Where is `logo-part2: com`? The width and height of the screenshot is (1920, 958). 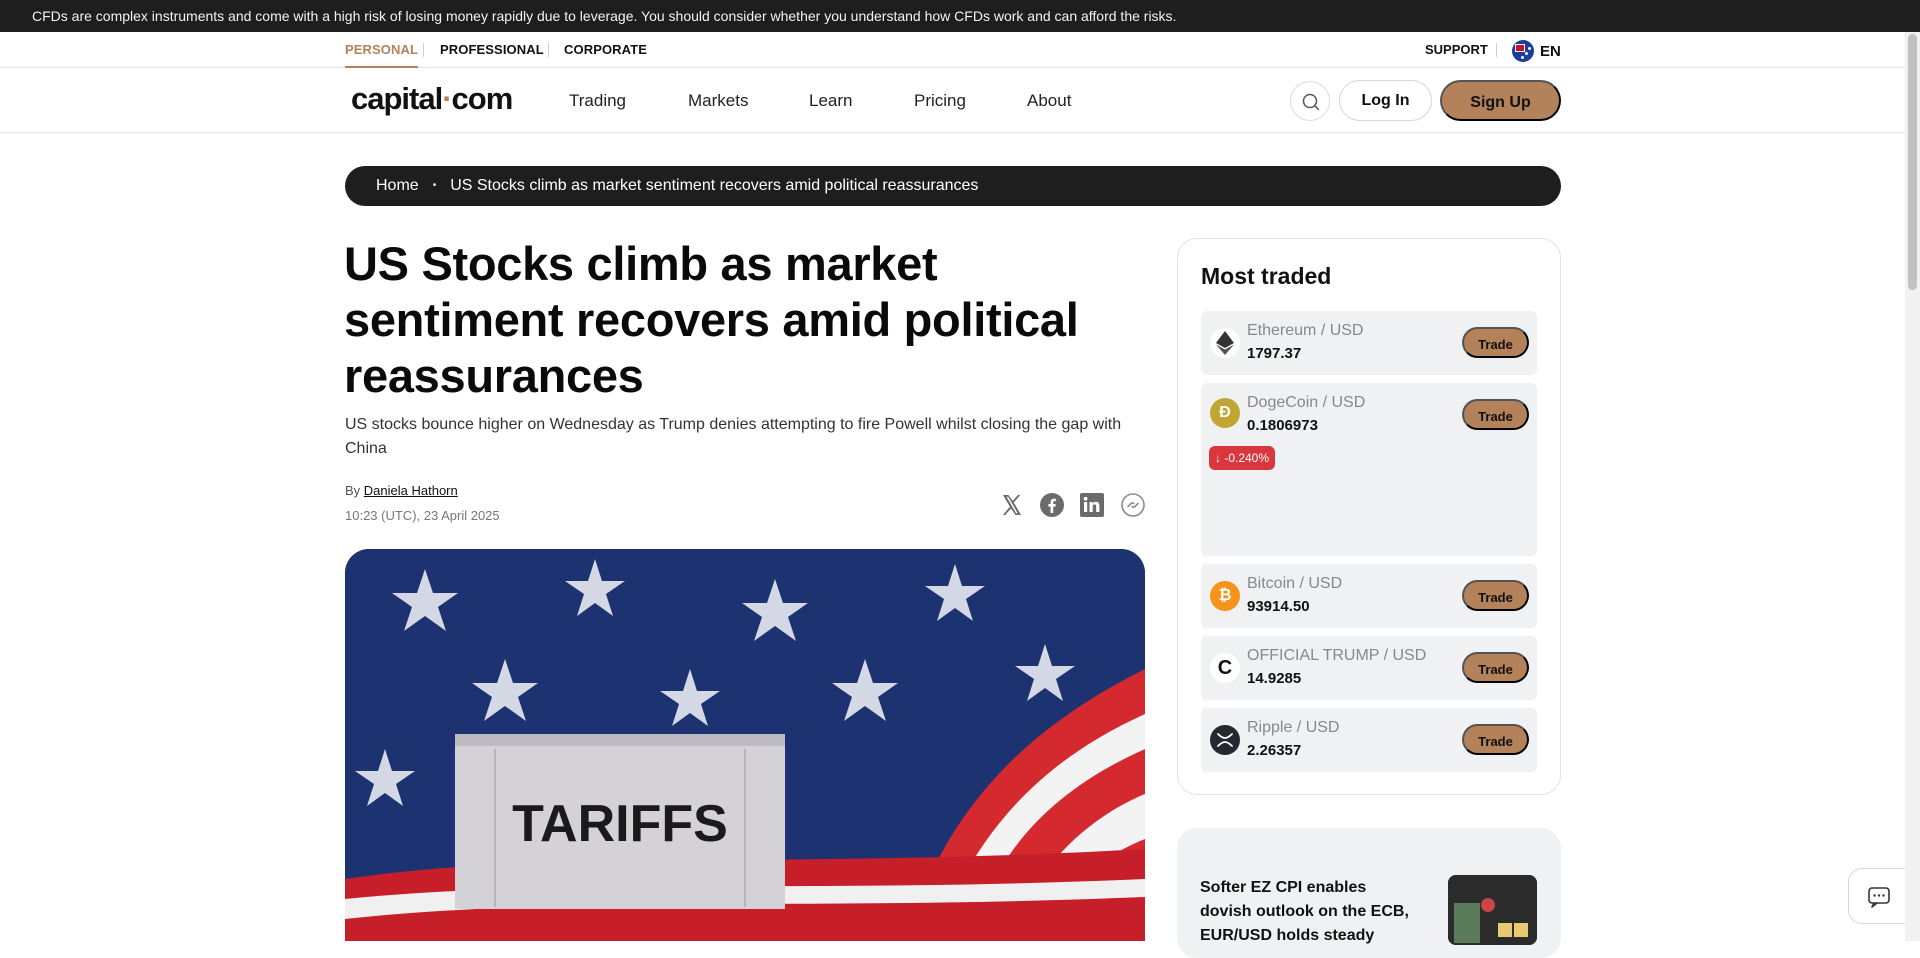
logo-part2: com is located at coordinates (482, 98).